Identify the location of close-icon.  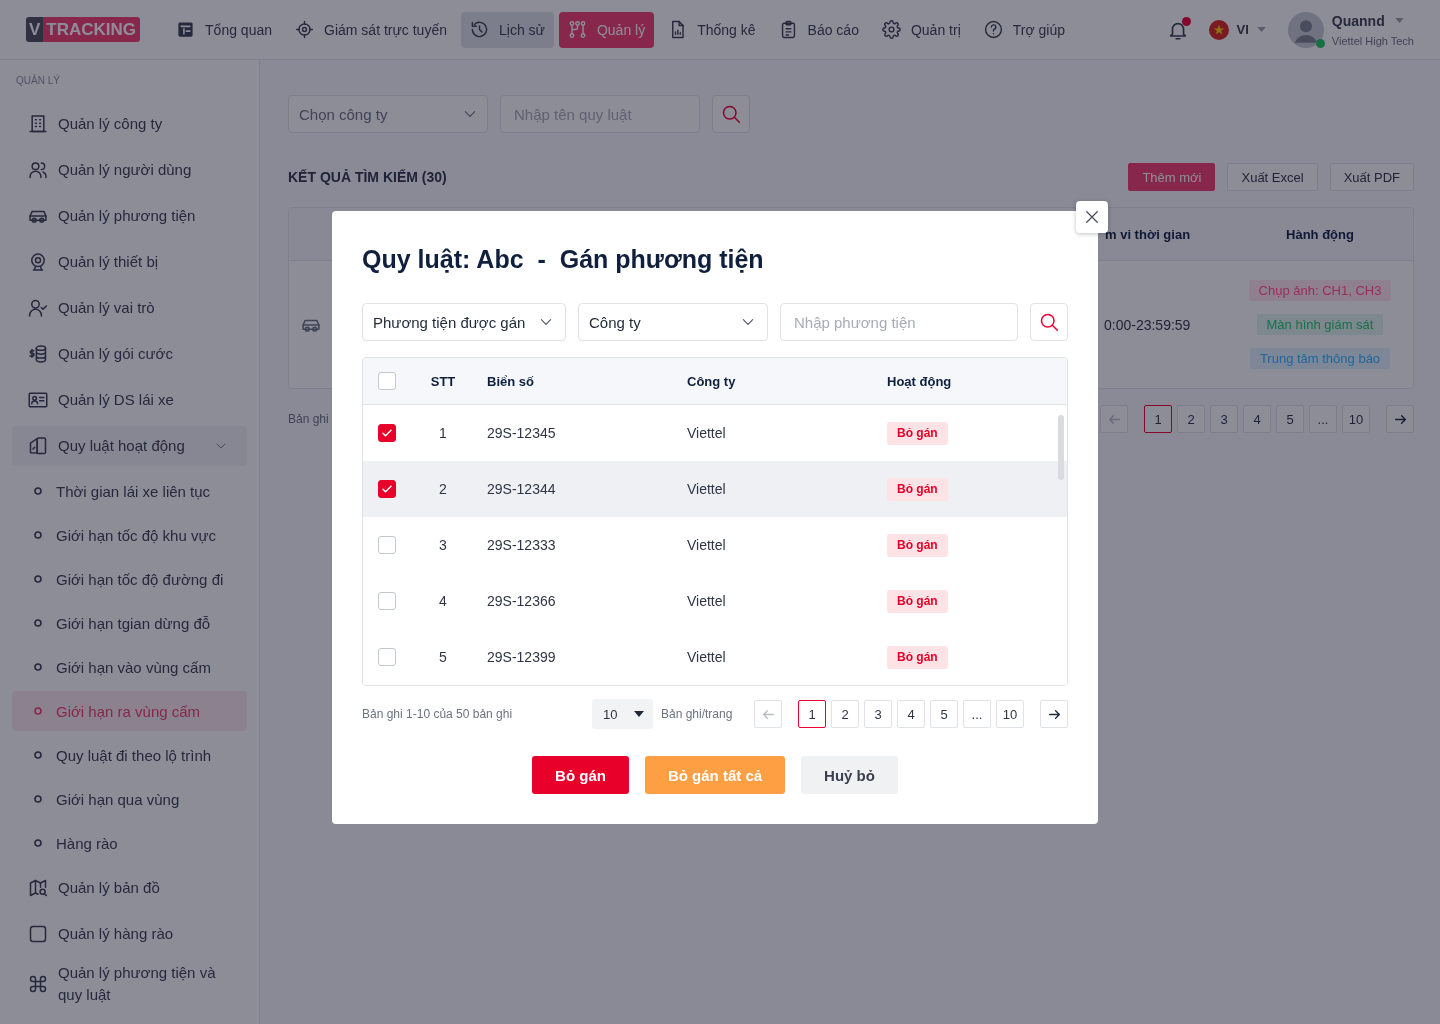
(1092, 217).